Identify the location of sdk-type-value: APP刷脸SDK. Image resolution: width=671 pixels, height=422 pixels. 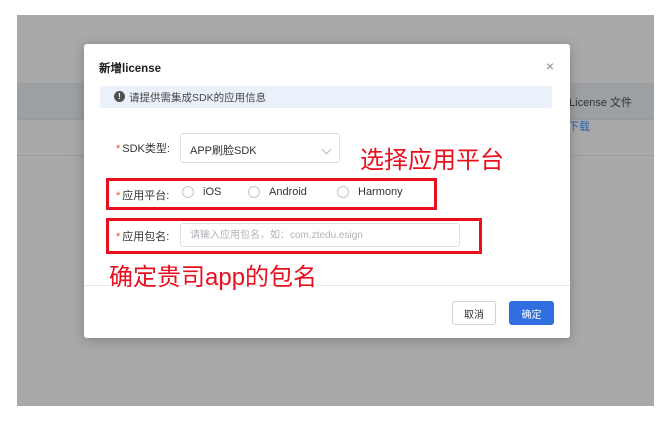
(223, 151).